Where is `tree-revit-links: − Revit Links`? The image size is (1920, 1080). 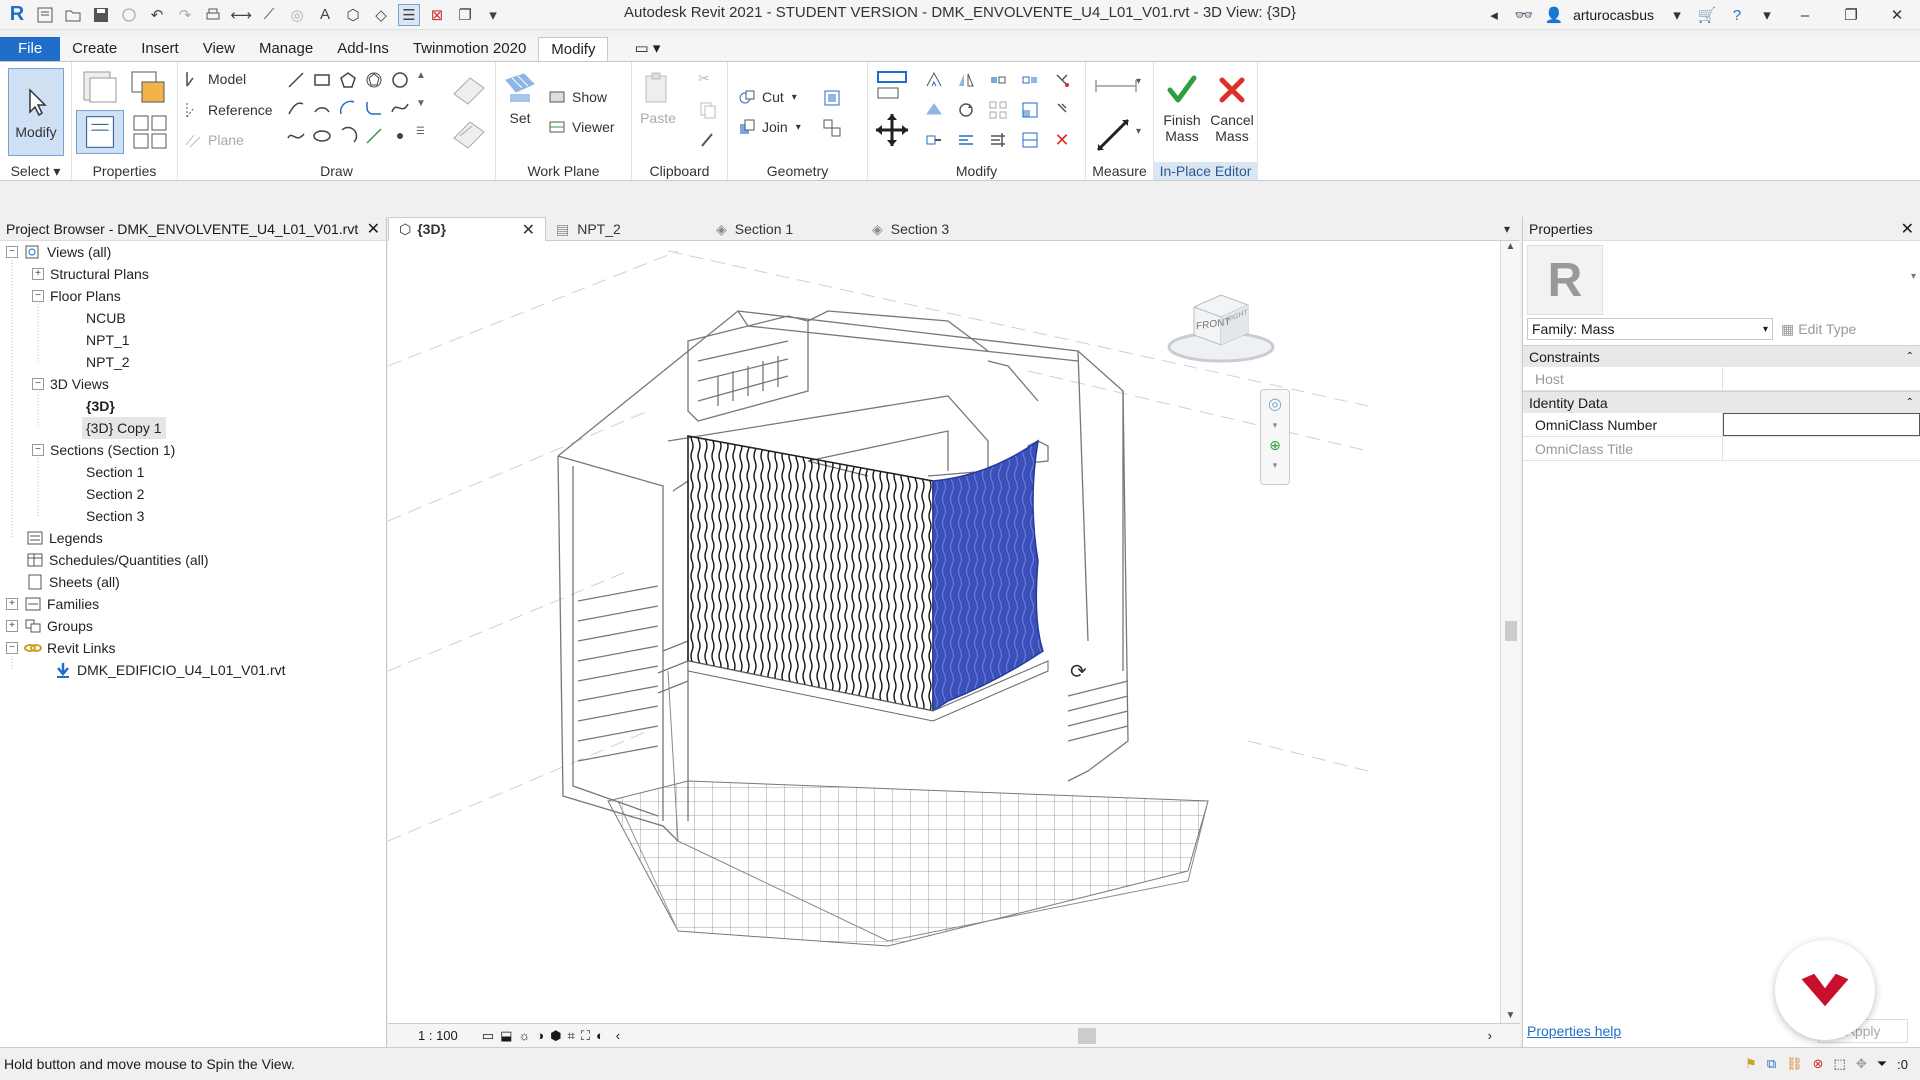
tree-revit-links: − Revit Links is located at coordinates (60, 648).